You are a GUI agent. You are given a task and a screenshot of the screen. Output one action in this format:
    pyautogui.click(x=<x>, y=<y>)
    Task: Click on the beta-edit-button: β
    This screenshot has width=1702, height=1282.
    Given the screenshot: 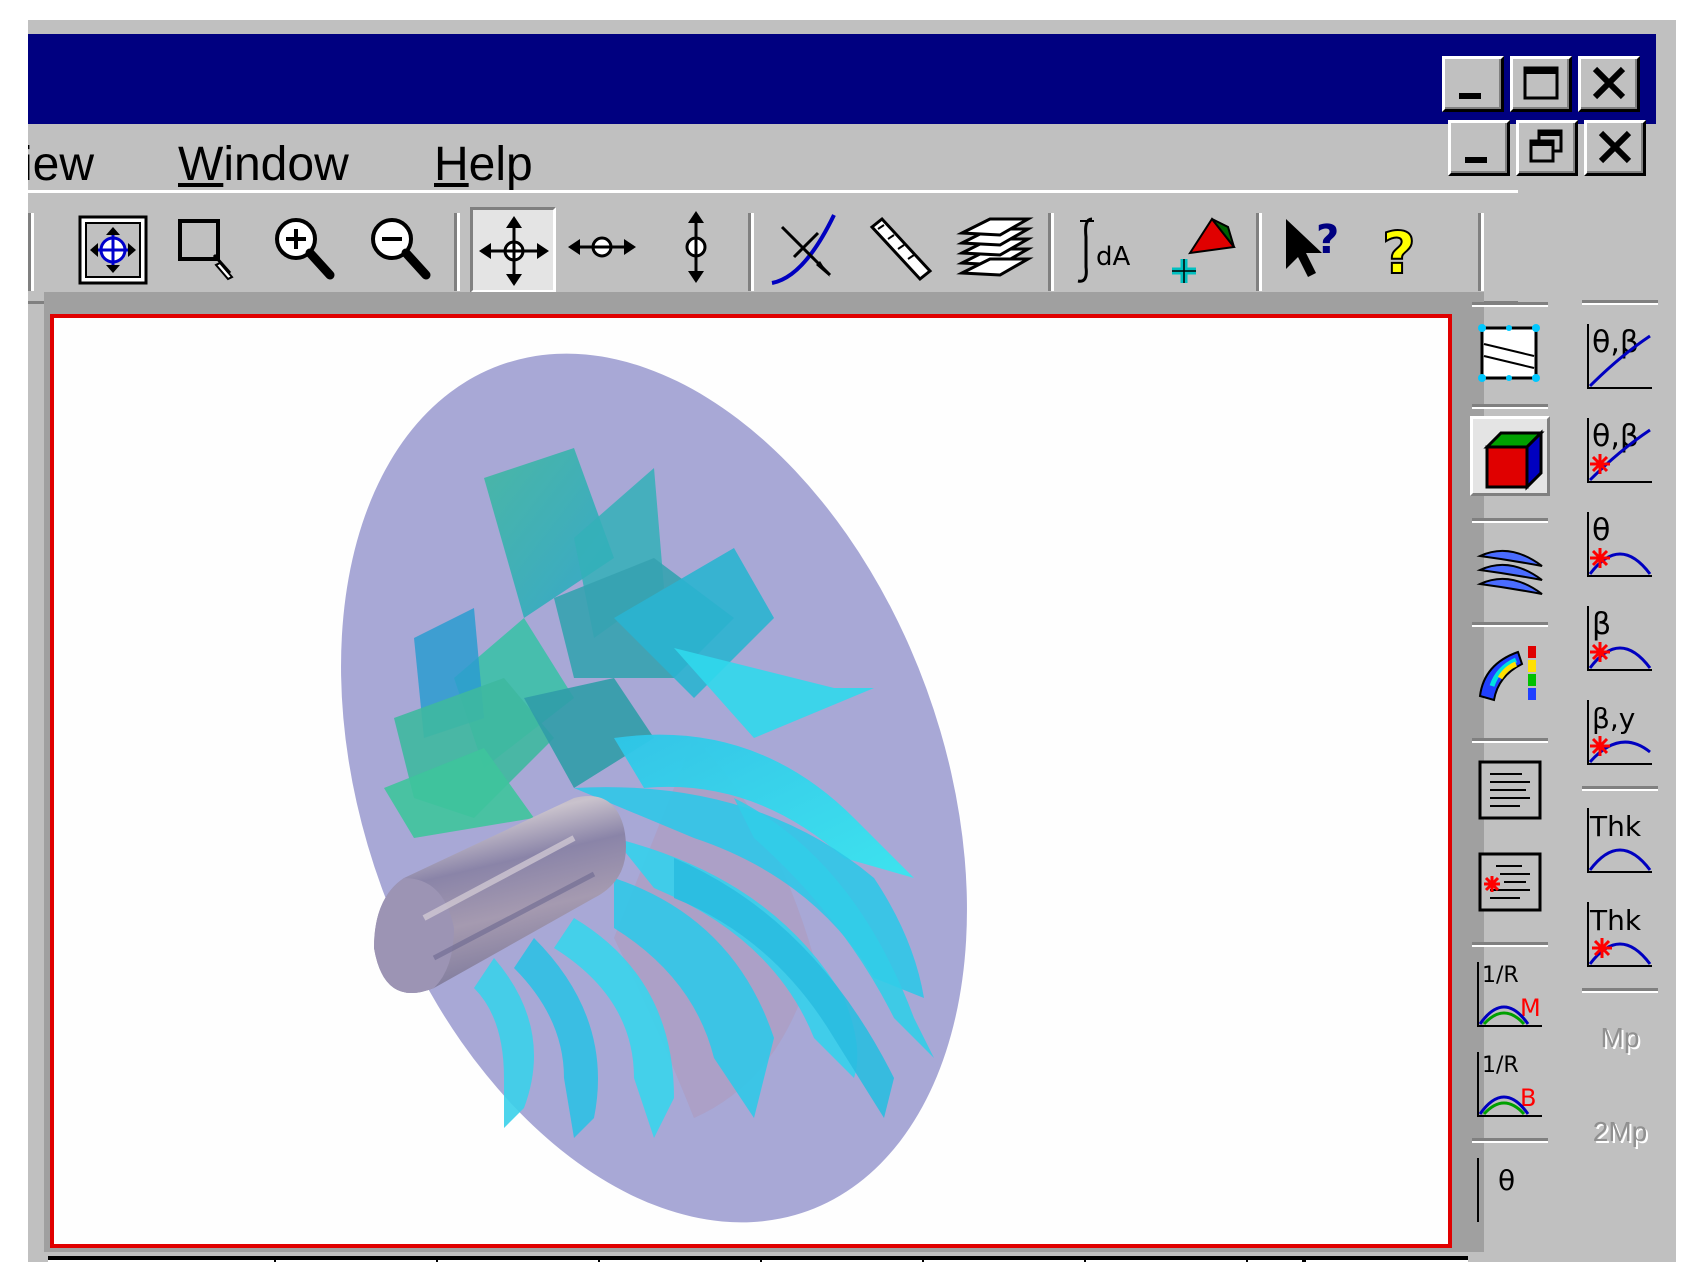 What is the action you would take?
    pyautogui.click(x=1620, y=638)
    